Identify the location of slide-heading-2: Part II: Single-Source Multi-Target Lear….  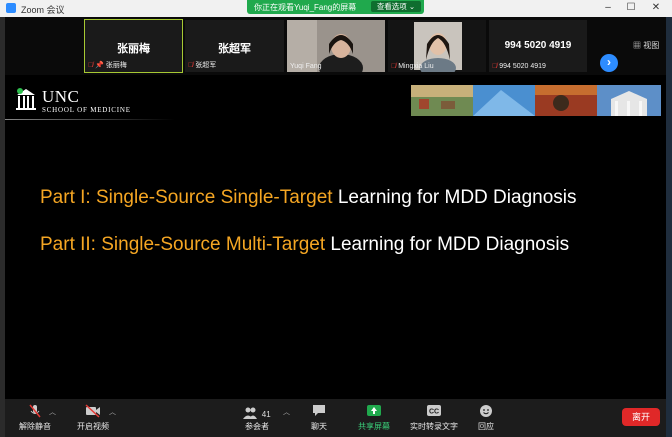
(304, 245).